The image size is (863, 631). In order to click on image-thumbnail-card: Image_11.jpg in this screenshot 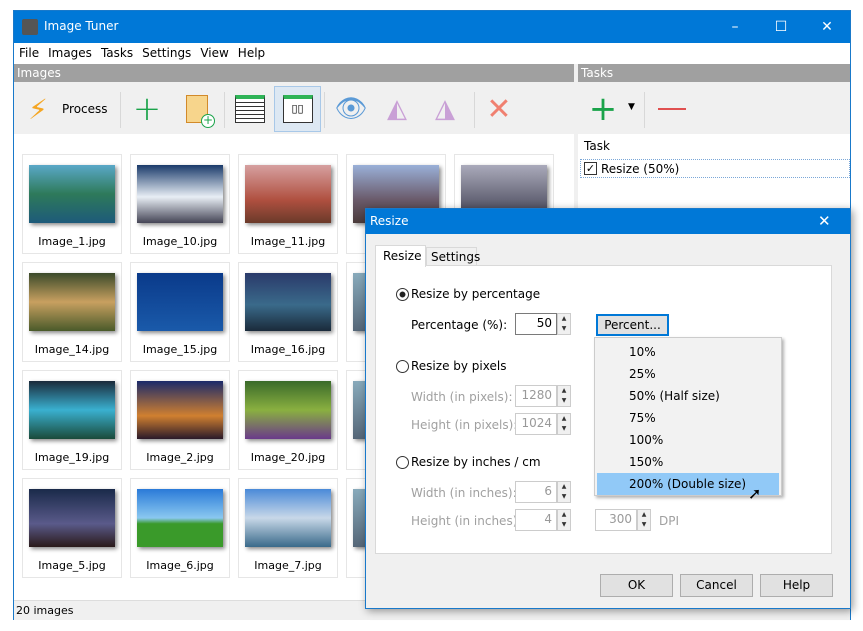, I will do `click(288, 204)`.